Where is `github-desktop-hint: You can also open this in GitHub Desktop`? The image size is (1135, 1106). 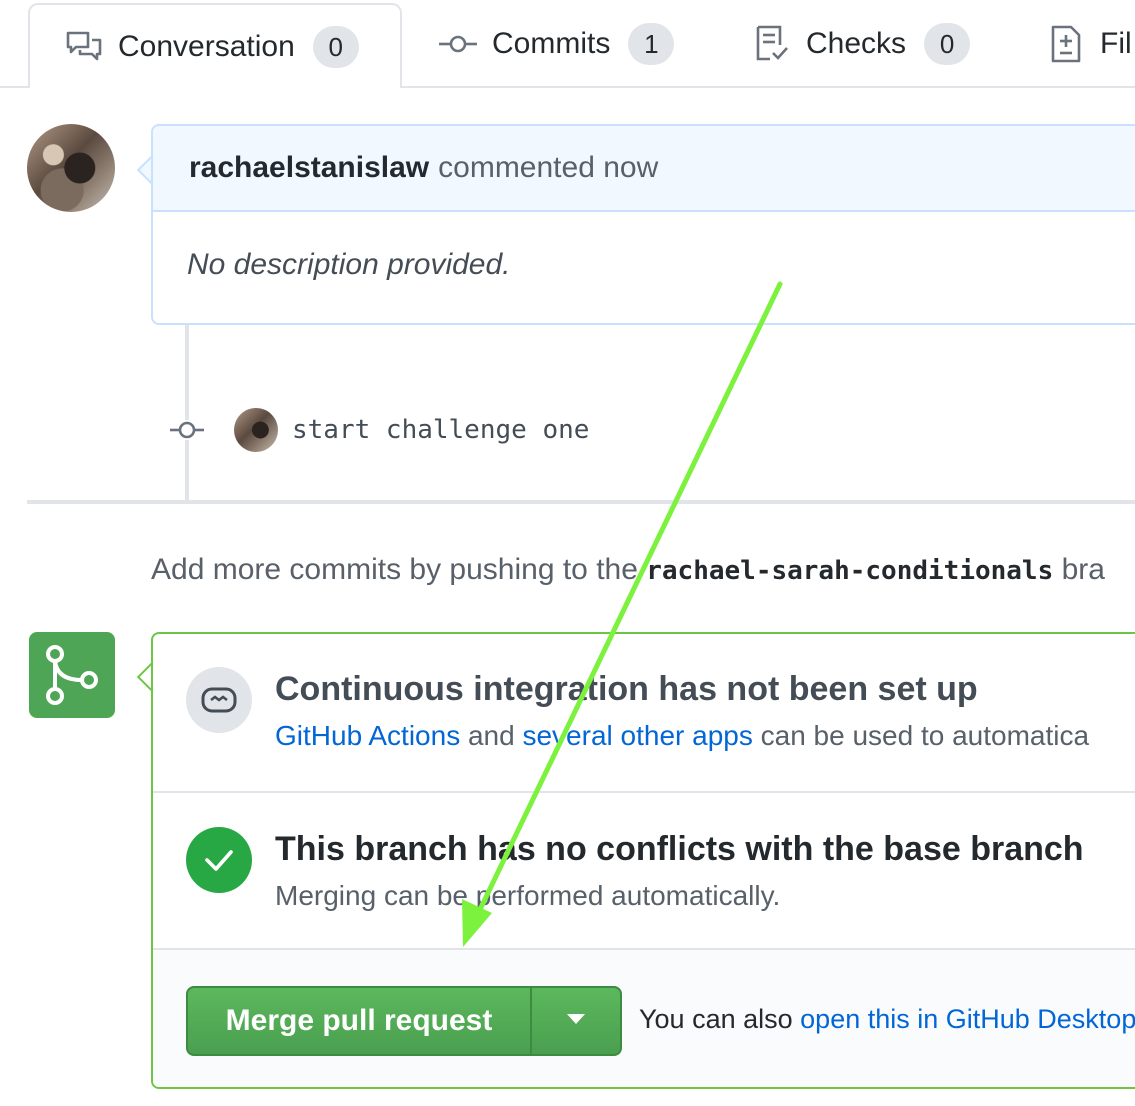 github-desktop-hint: You can also open this in GitHub Desktop is located at coordinates (887, 1019).